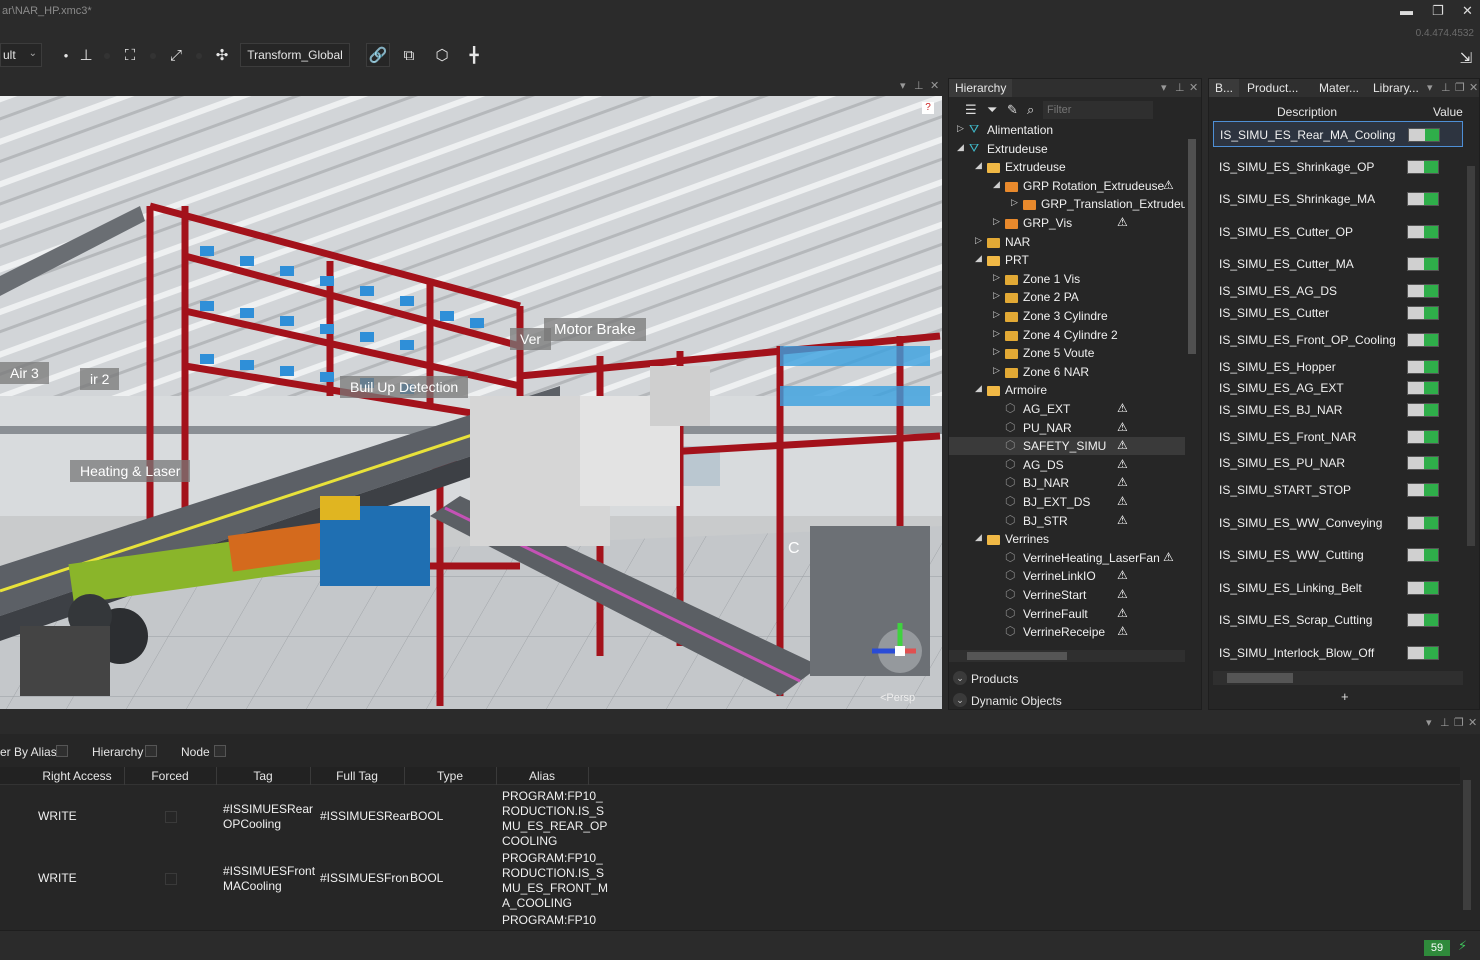  Describe the element at coordinates (1338, 523) in the screenshot. I see `signal-row: IS_SIMU_ES_WW_Conveying` at that location.